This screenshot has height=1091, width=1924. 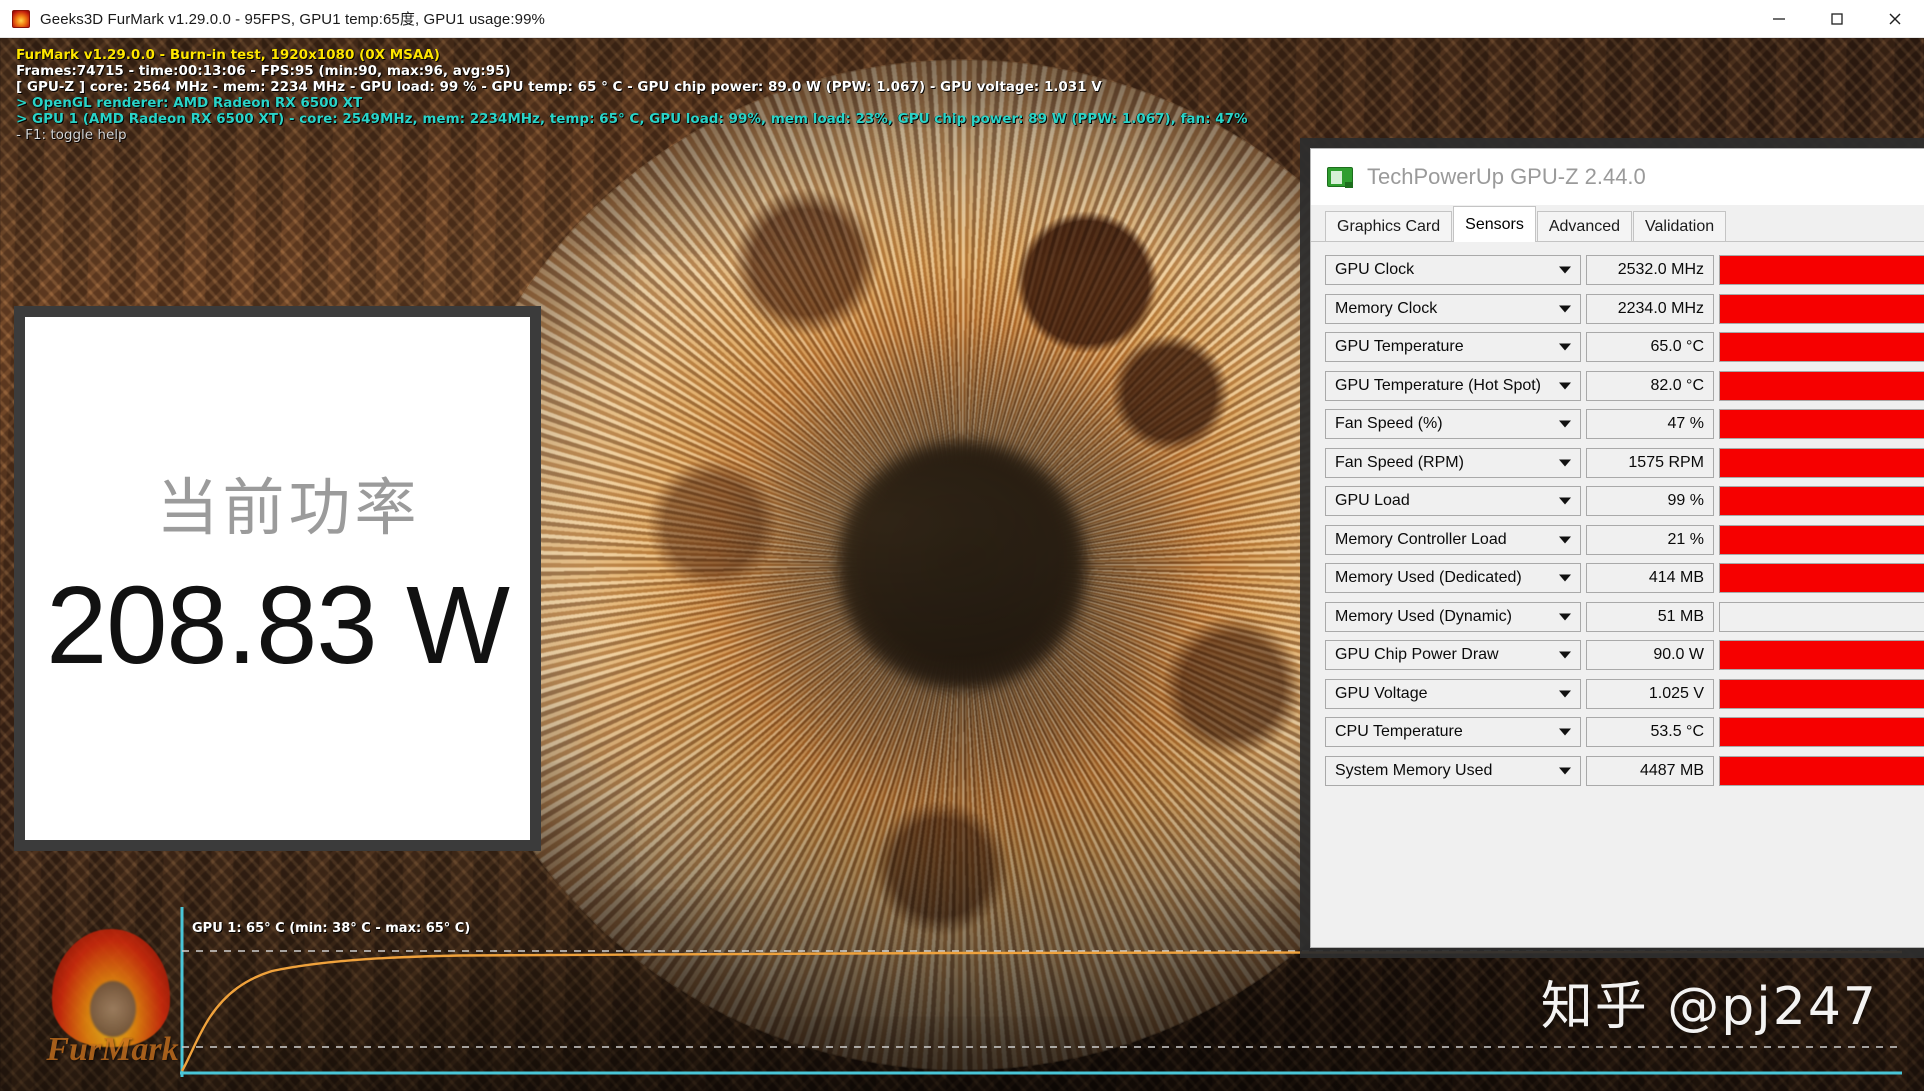 What do you see at coordinates (1453, 462) in the screenshot?
I see `sensor-name-dropdown: Fan Speed (RPM)` at bounding box center [1453, 462].